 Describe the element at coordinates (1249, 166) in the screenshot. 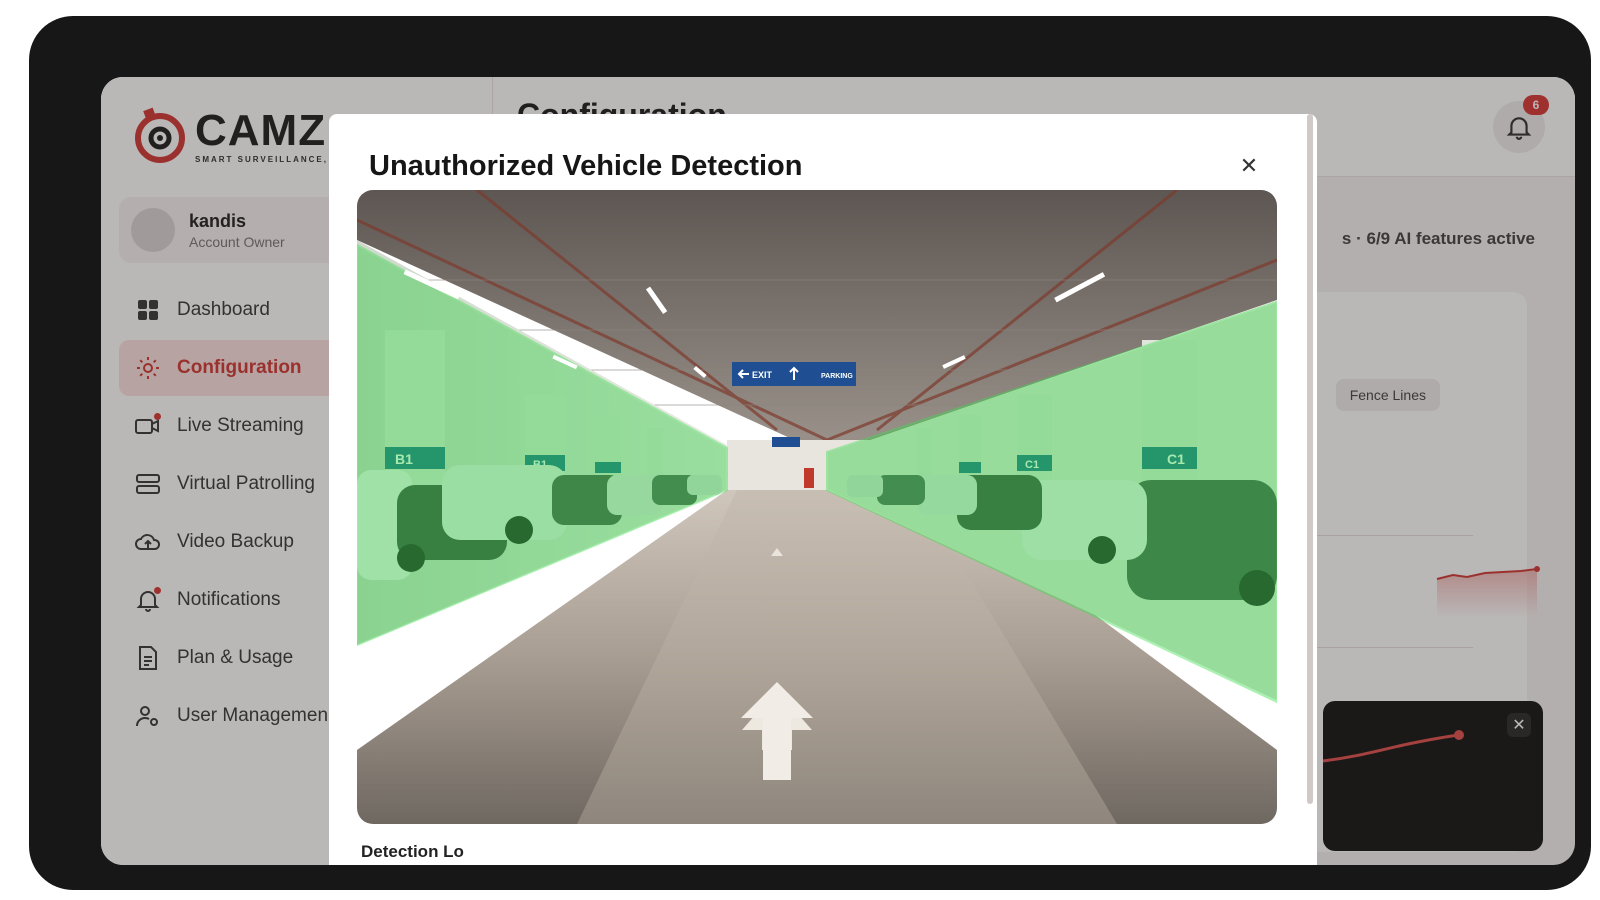

I see `close-icon: ✕` at that location.